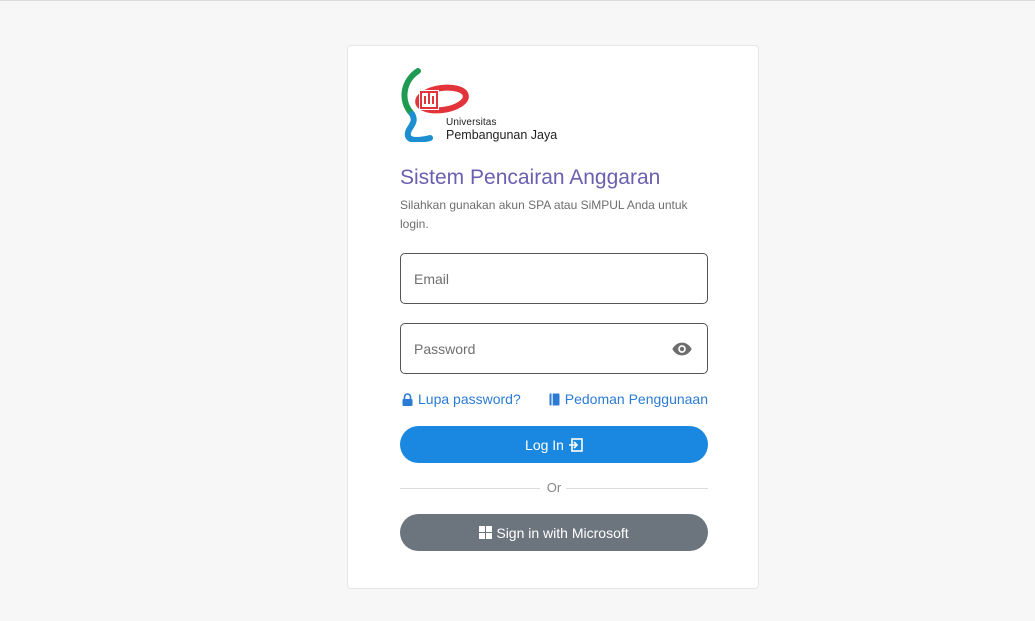 Image resolution: width=1035 pixels, height=621 pixels. What do you see at coordinates (407, 399) in the screenshot?
I see `lock-icon` at bounding box center [407, 399].